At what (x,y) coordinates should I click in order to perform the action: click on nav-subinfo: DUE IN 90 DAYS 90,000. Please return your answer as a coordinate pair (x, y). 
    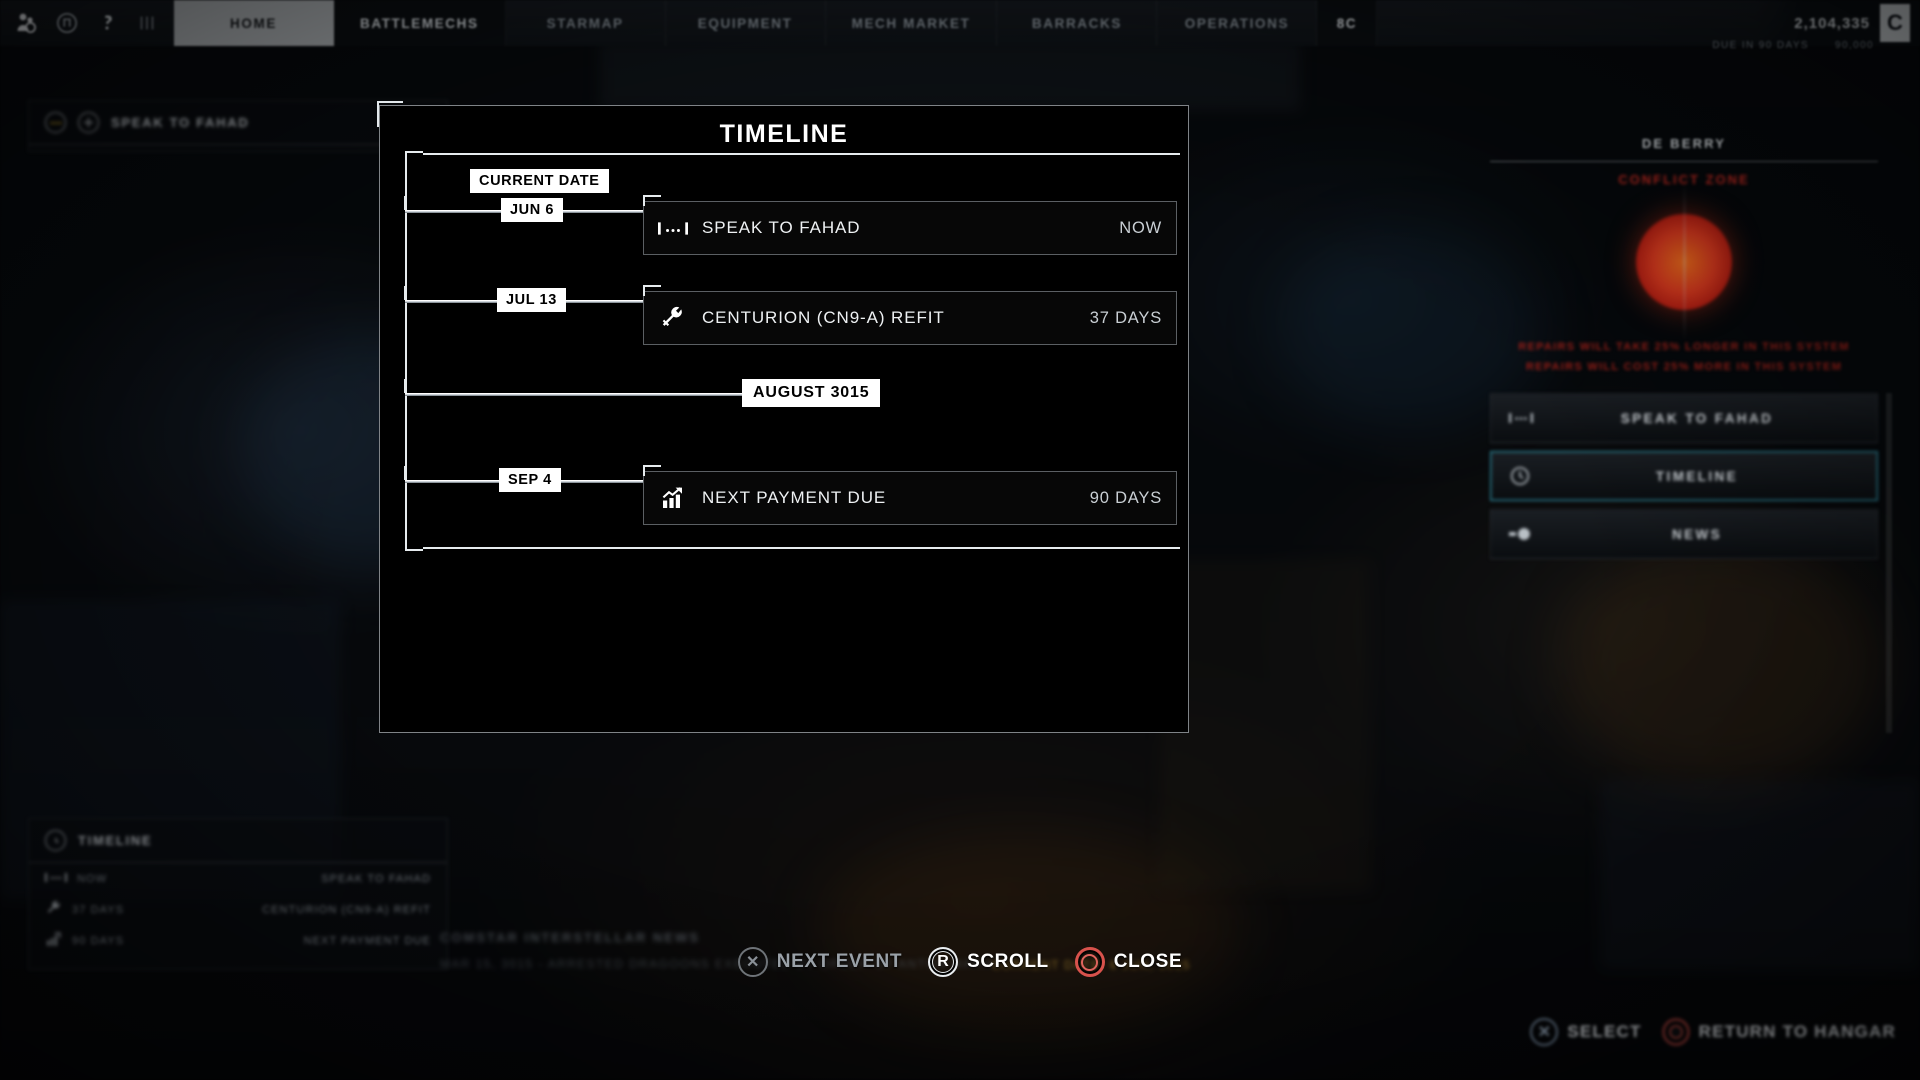
    Looking at the image, I should click on (1793, 45).